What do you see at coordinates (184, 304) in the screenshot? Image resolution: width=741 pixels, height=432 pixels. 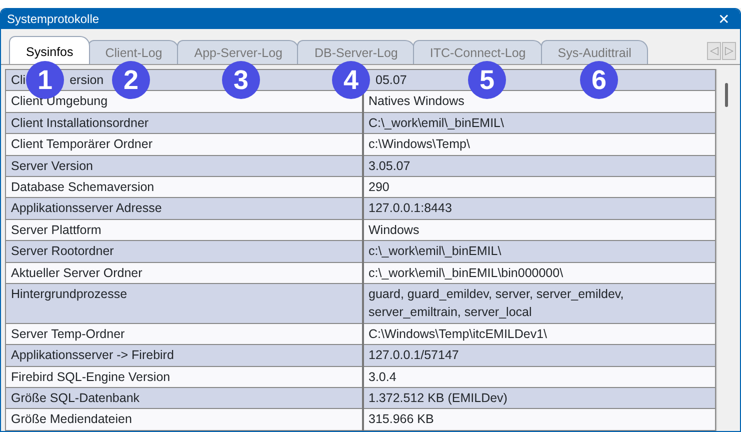 I see `table-cell: Hintergrundprozesse` at bounding box center [184, 304].